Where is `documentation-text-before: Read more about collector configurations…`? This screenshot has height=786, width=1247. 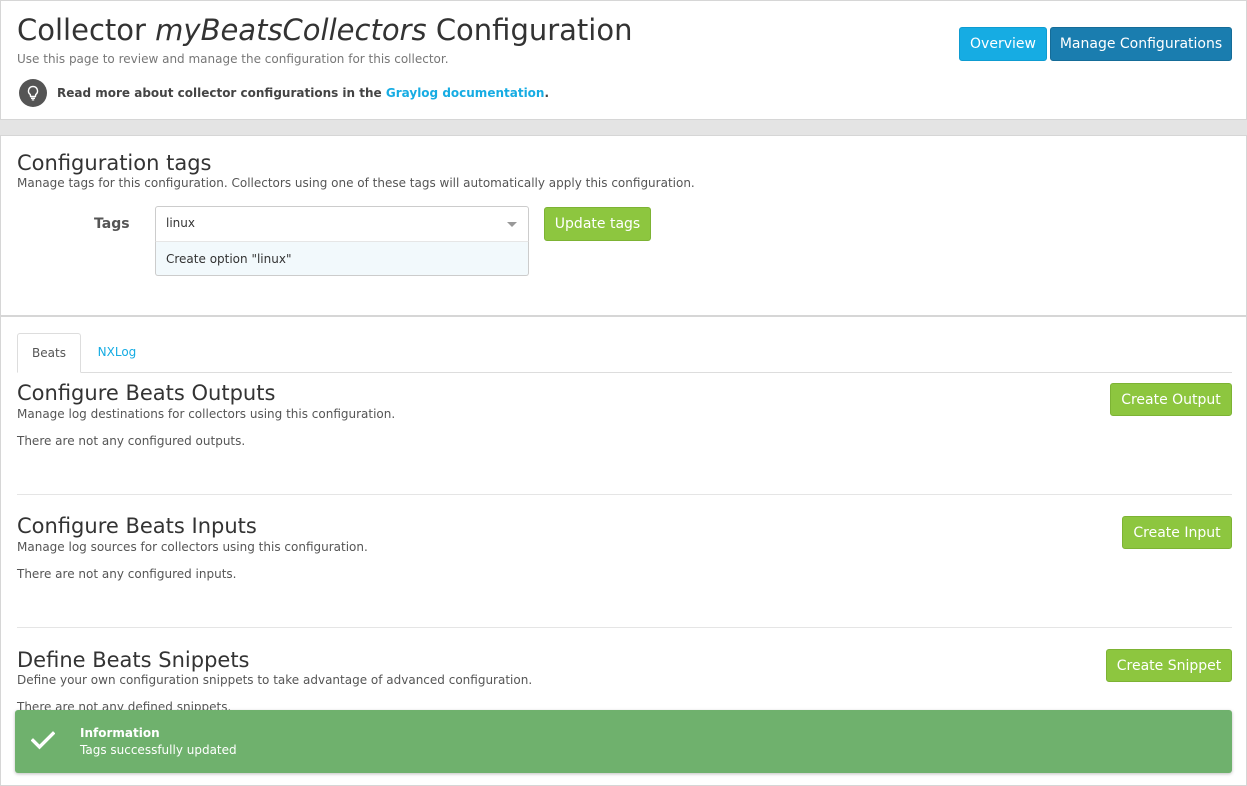
documentation-text-before: Read more about collector configurations… is located at coordinates (219, 93).